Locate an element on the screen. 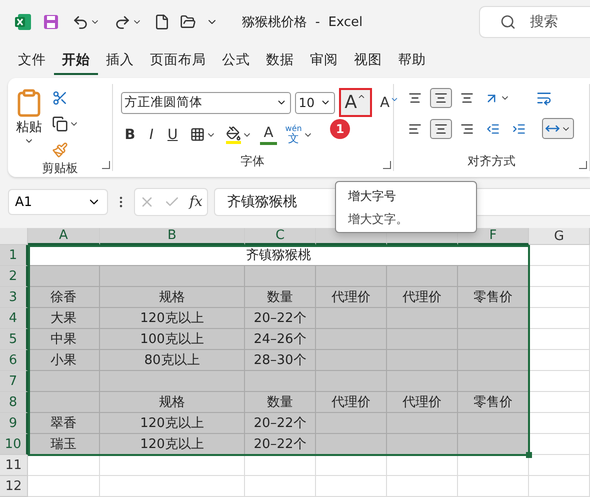 The image size is (590, 497). table-cell: 24–26个 is located at coordinates (280, 339).